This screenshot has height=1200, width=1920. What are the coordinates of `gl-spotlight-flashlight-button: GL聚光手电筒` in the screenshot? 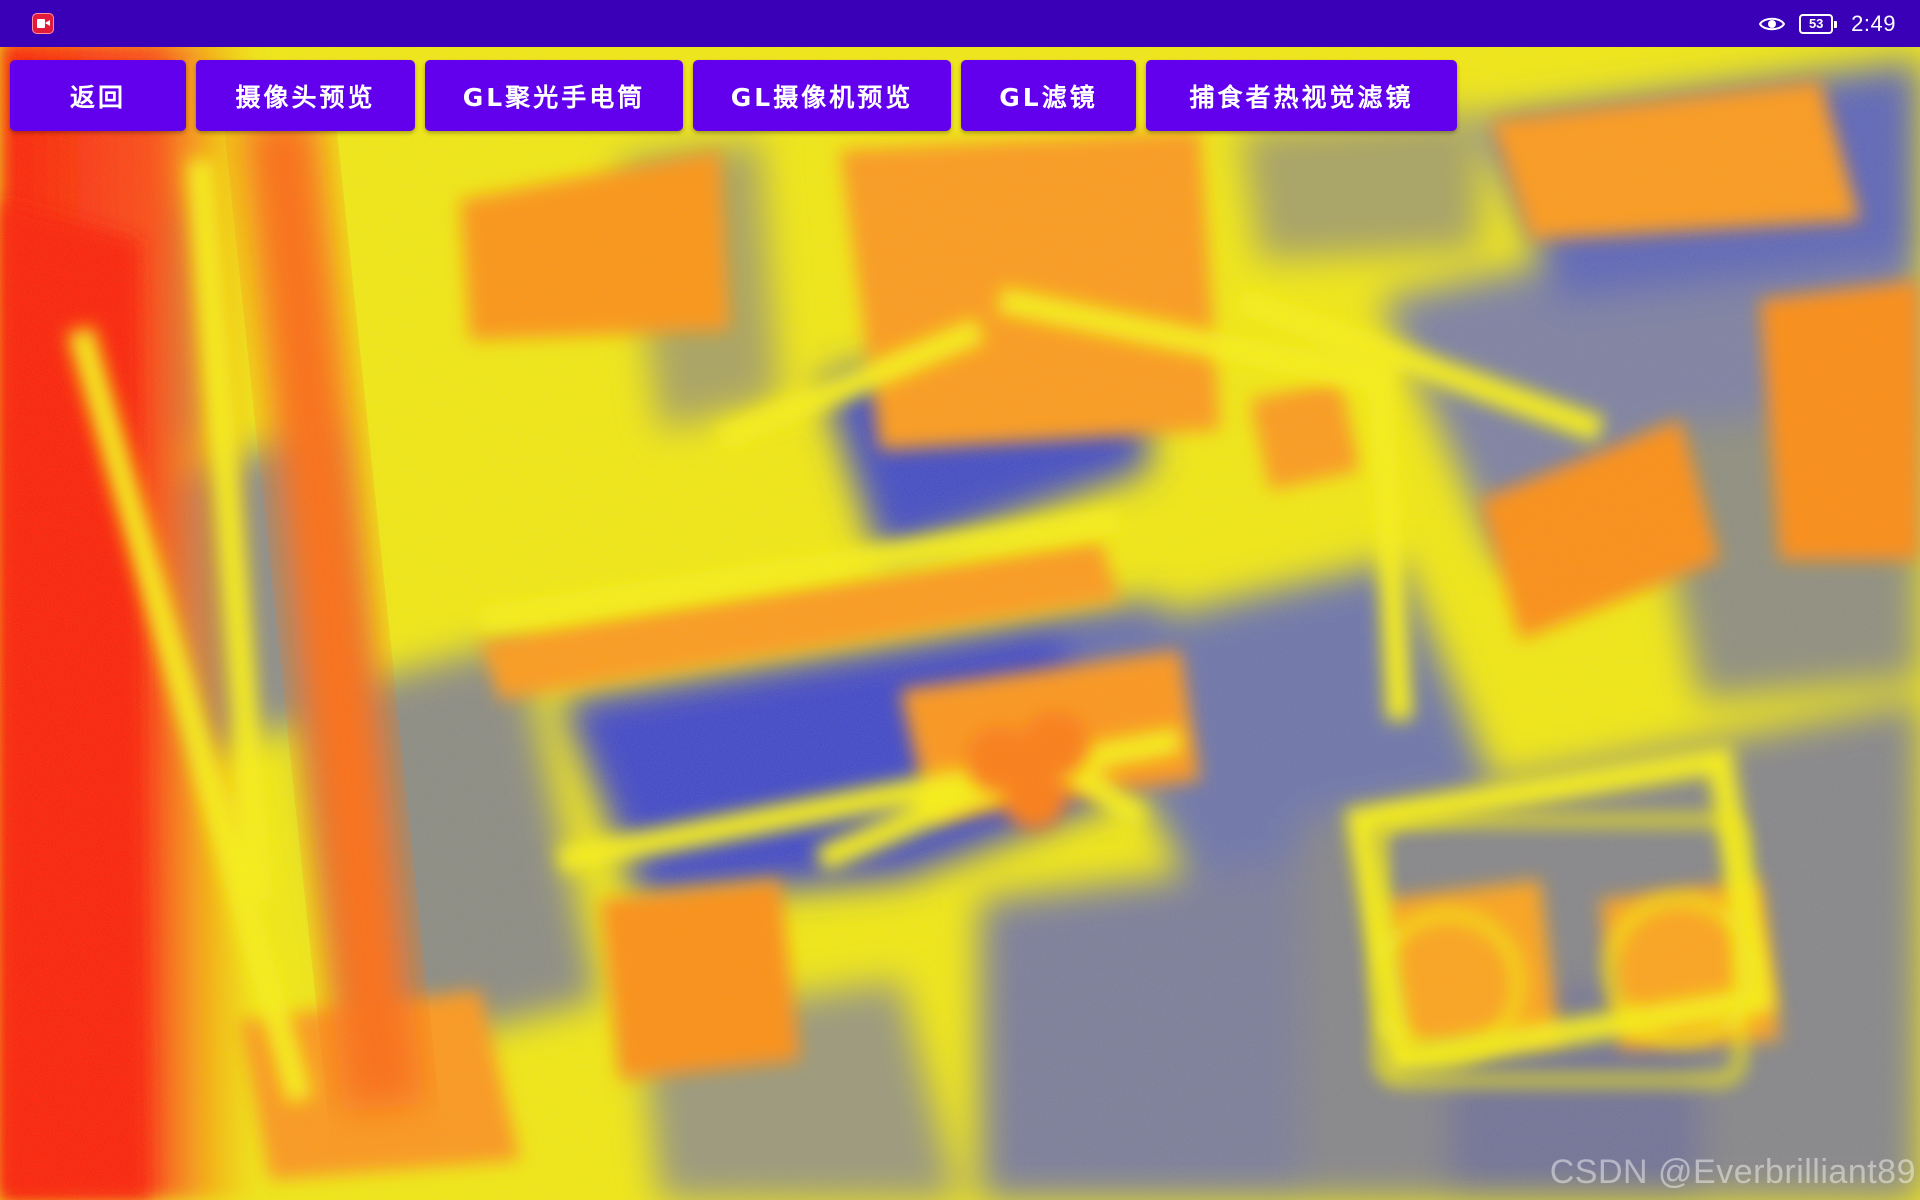 It's located at (554, 95).